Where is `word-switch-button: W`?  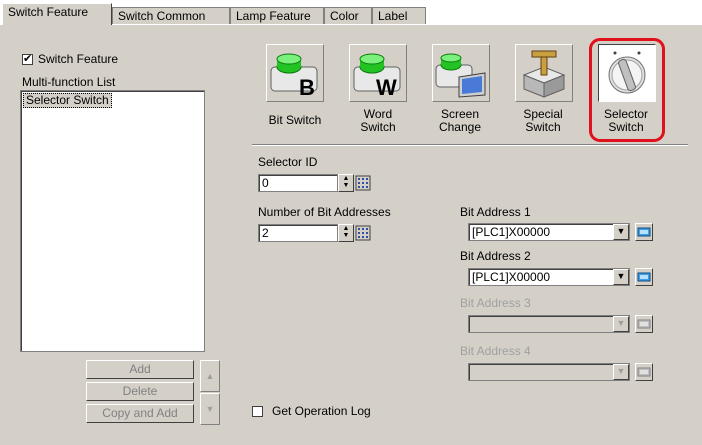
word-switch-button: W is located at coordinates (378, 73).